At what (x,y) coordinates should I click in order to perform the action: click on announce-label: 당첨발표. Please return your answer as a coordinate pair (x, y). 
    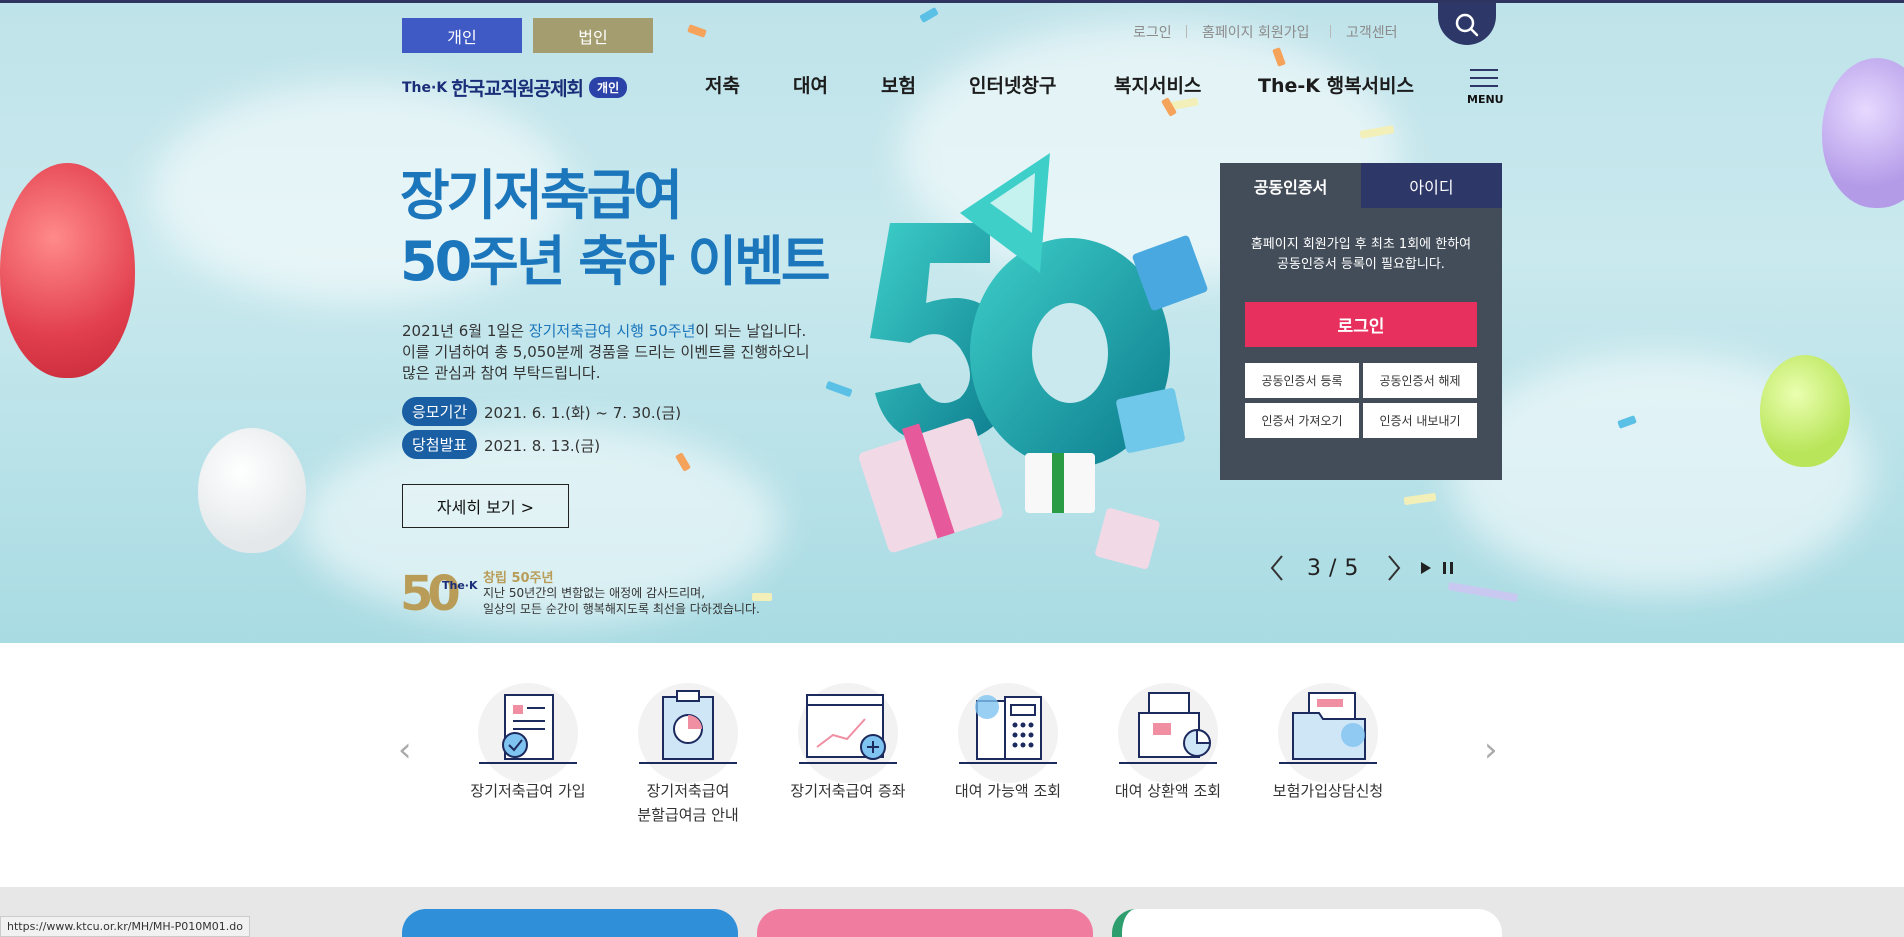
    Looking at the image, I should click on (440, 444).